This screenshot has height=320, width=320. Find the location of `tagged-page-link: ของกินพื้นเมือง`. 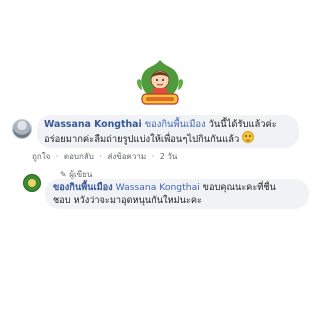

tagged-page-link: ของกินพื้นเมือง is located at coordinates (175, 124).